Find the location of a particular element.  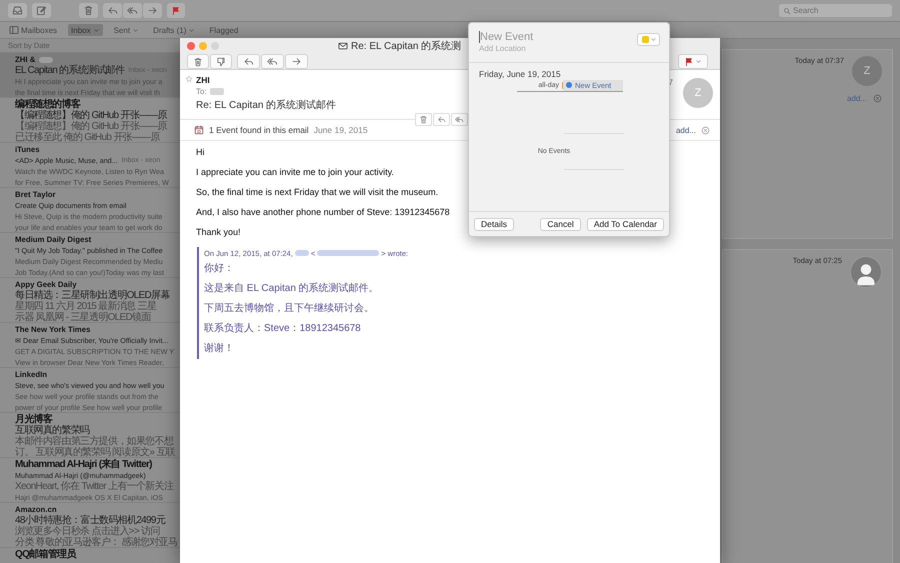

message-preview: 本邮件内容由第三方提供，如果您不想 is located at coordinates (94, 441).